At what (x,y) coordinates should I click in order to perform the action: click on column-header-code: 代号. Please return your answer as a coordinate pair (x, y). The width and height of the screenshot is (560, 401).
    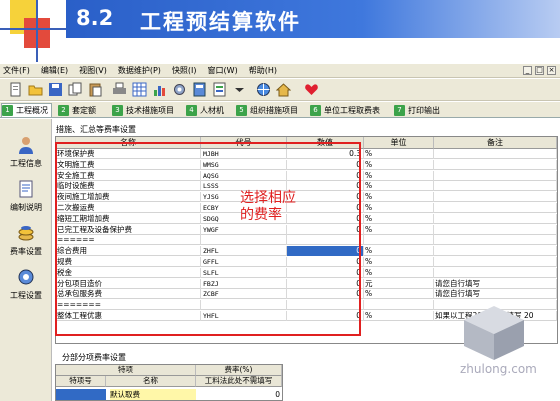
    Looking at the image, I should click on (244, 143).